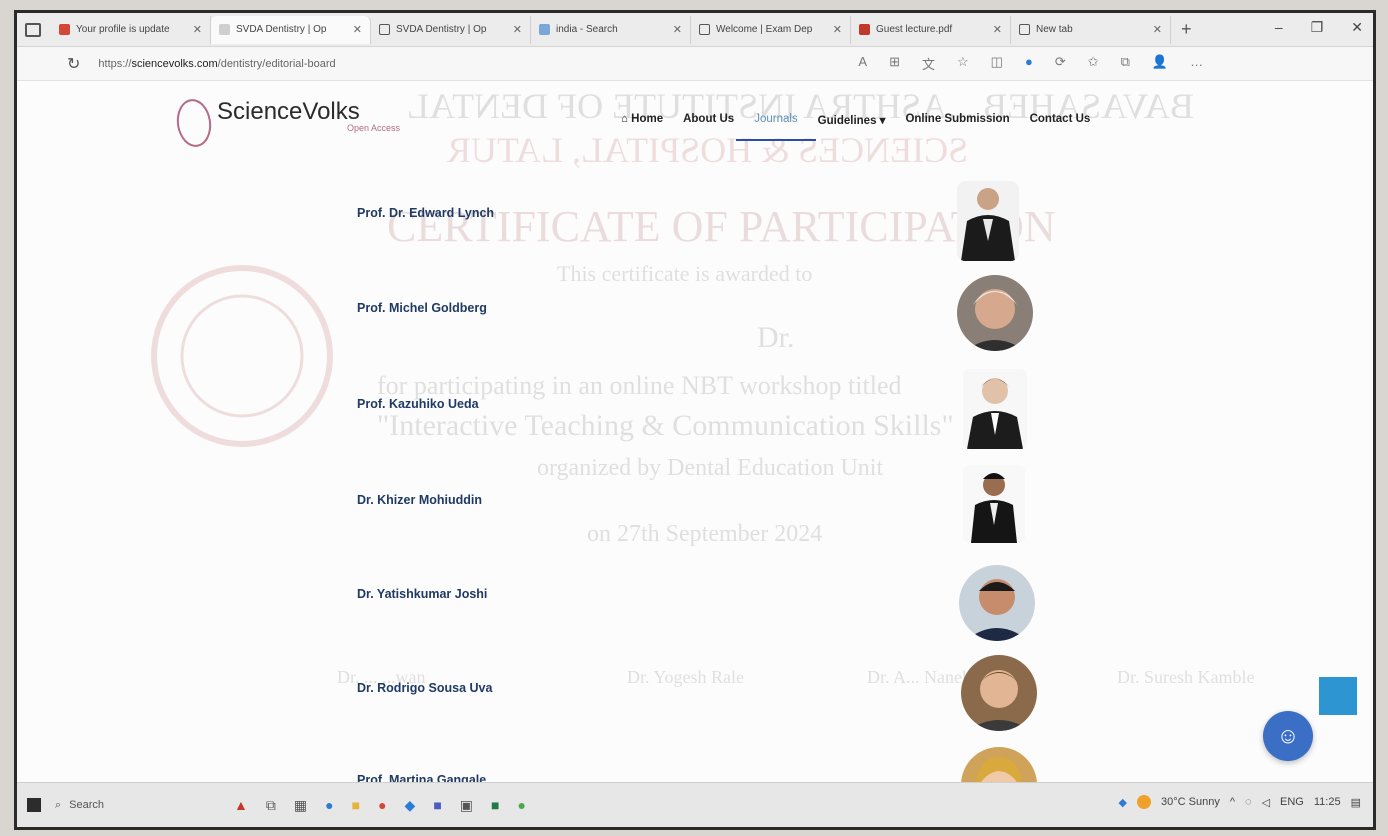 This screenshot has width=1388, height=836. Describe the element at coordinates (1356, 802) in the screenshot. I see `notification-icon: ▤` at that location.